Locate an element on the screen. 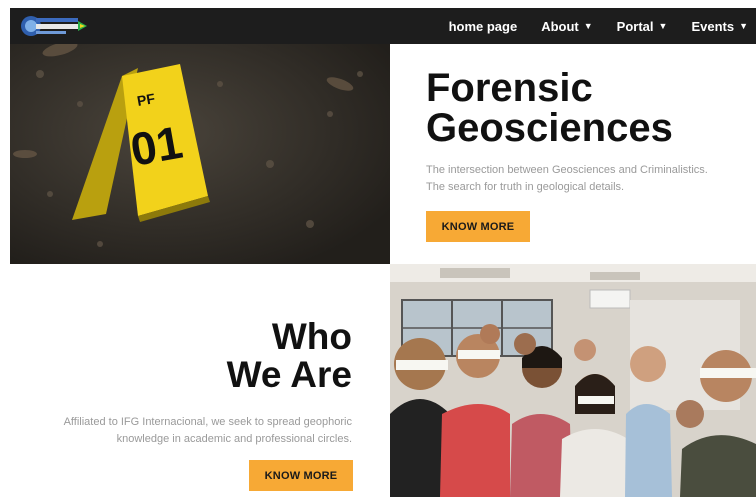 This screenshot has width=756, height=497. know-more-button: KNOW MORE is located at coordinates (478, 226).